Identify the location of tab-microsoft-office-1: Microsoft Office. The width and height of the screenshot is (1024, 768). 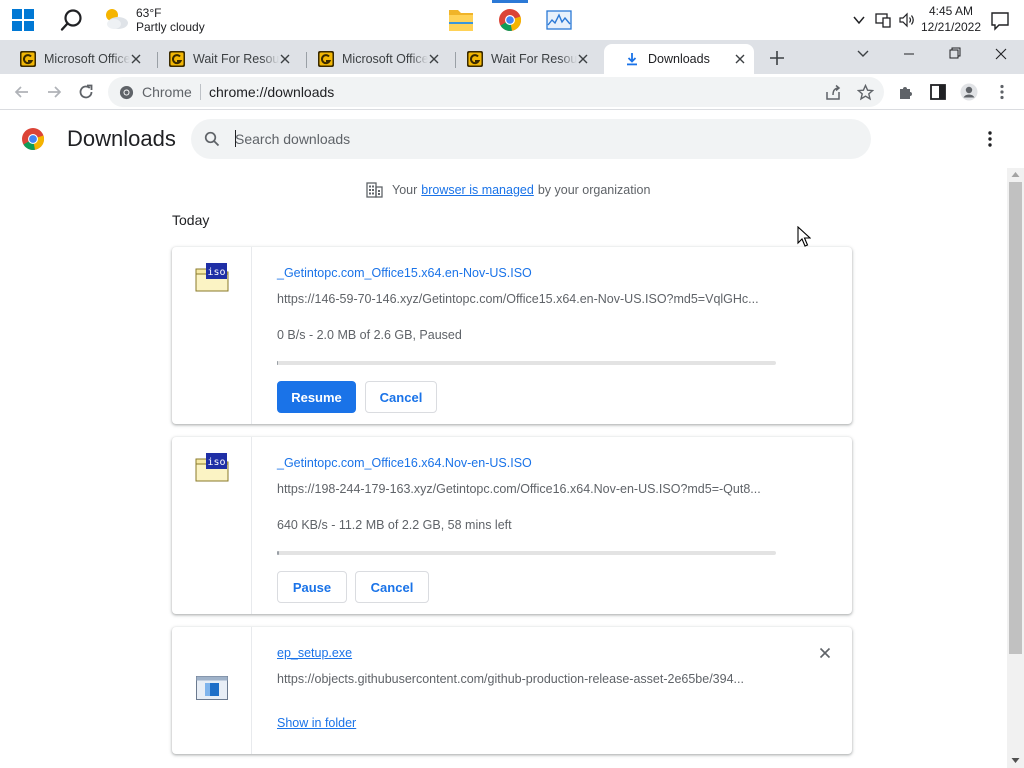
(75, 59).